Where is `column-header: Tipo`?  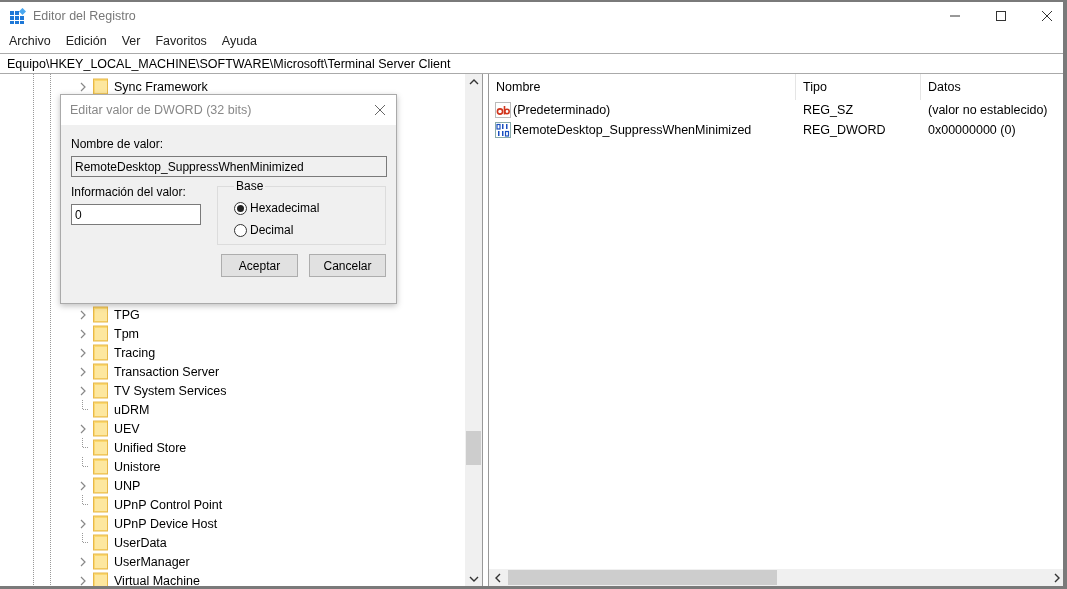
column-header: Tipo is located at coordinates (858, 87).